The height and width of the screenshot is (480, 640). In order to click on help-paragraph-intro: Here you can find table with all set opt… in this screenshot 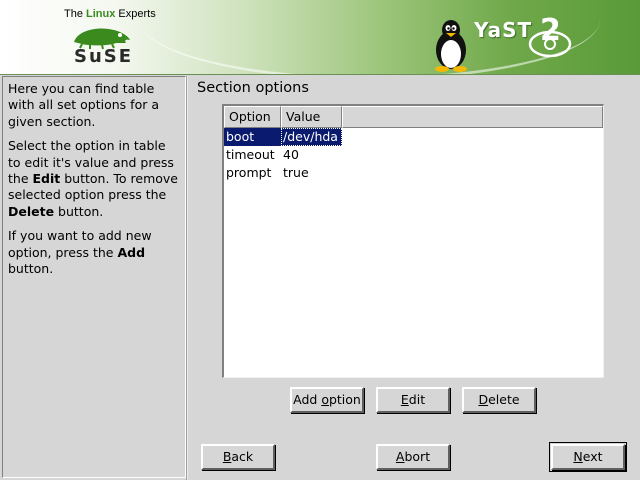, I will do `click(83, 105)`.